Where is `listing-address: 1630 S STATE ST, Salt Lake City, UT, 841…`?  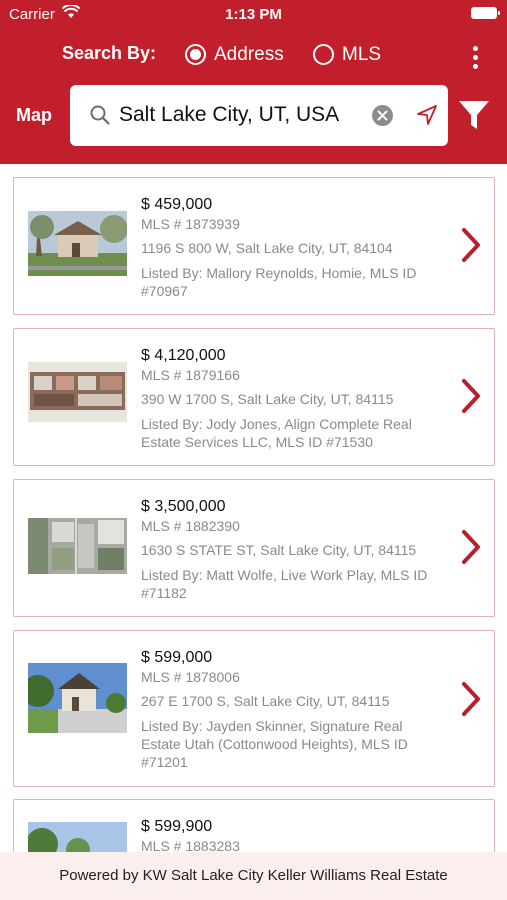
listing-address: 1630 S STATE ST, Salt Lake City, UT, 841… is located at coordinates (279, 550).